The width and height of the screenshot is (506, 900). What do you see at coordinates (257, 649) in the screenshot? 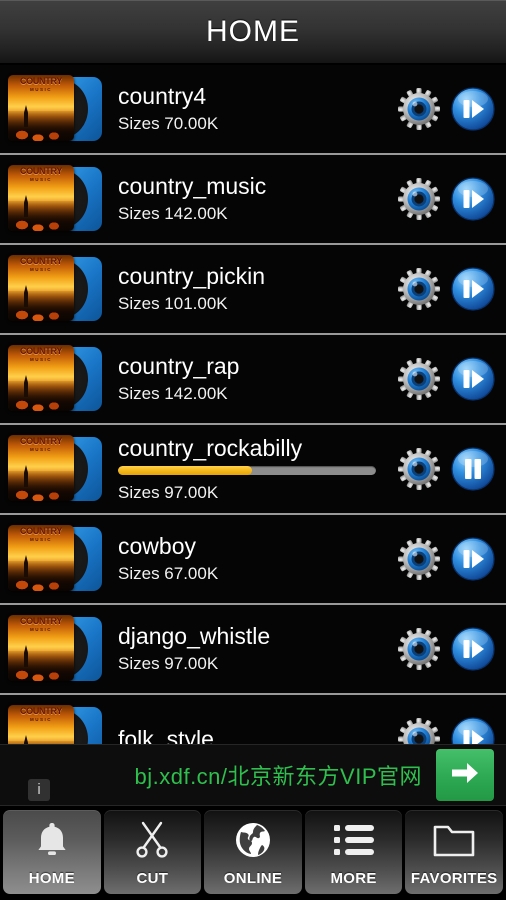
I see `track-meta: django_whistle Sizes 97.00K` at bounding box center [257, 649].